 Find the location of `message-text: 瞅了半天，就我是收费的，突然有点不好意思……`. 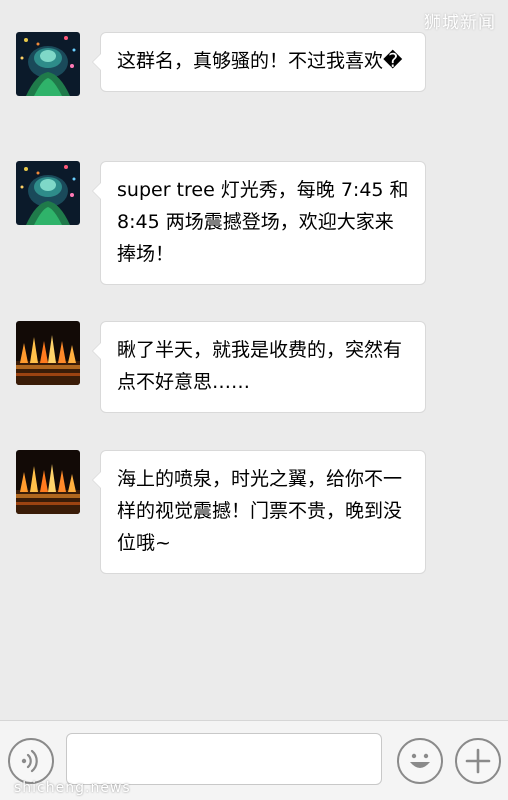

message-text: 瞅了半天，就我是收费的，突然有点不好意思…… is located at coordinates (260, 366).